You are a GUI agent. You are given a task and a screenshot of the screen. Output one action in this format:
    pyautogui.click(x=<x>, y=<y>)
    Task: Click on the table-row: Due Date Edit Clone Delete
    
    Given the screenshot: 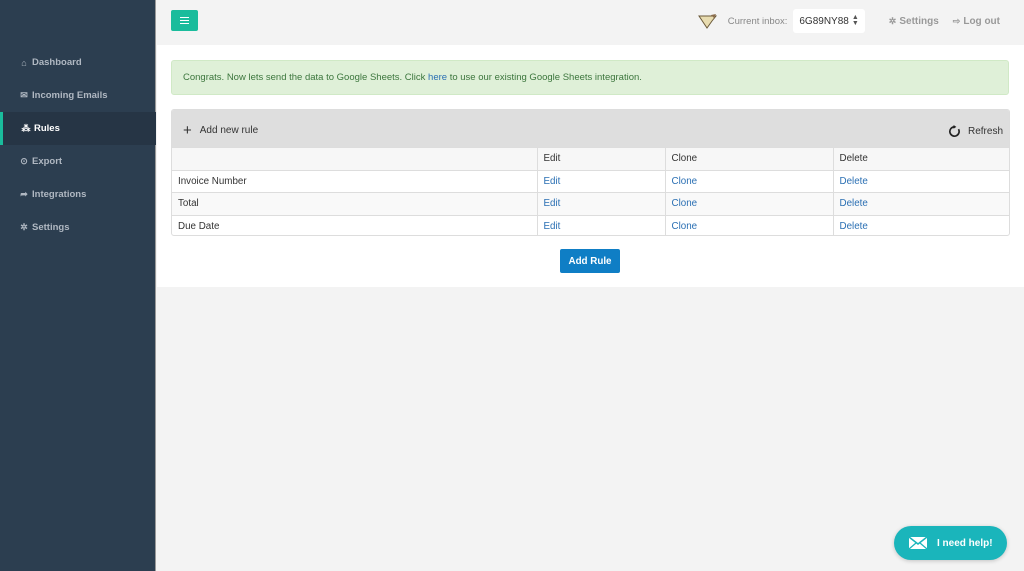 What is the action you would take?
    pyautogui.click(x=590, y=224)
    